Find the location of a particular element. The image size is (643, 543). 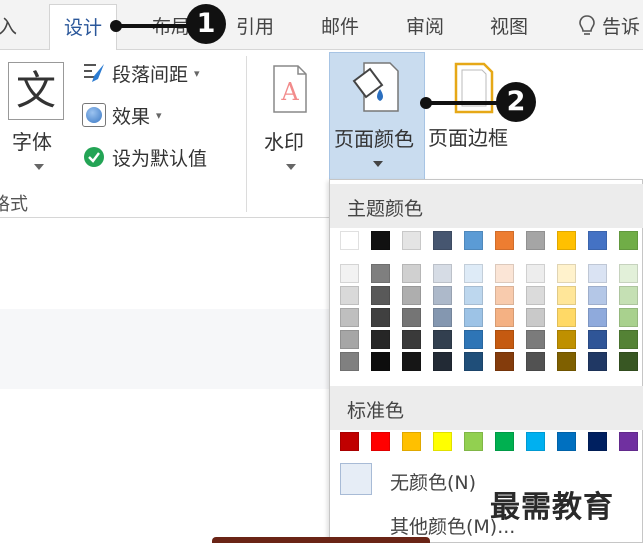

bottom-bar is located at coordinates (321, 540).